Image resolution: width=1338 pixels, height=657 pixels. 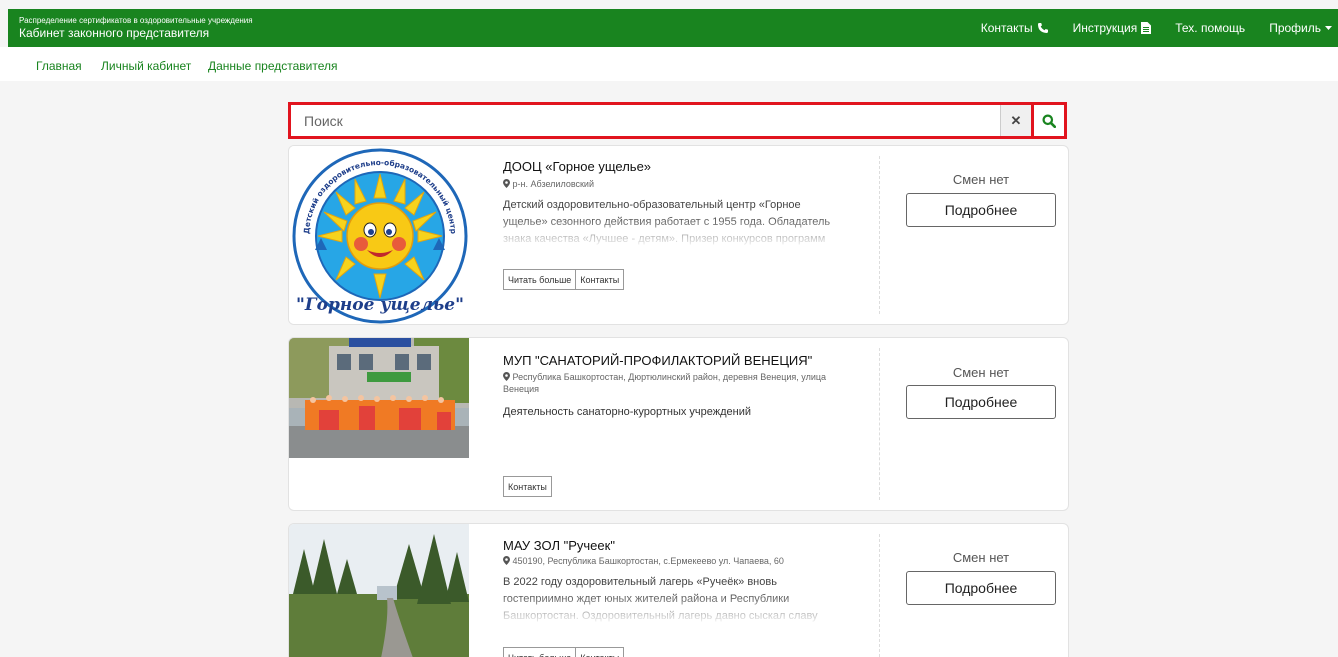 I want to click on subnav-personal-cabinet: Личный кабинет, so click(x=146, y=66).